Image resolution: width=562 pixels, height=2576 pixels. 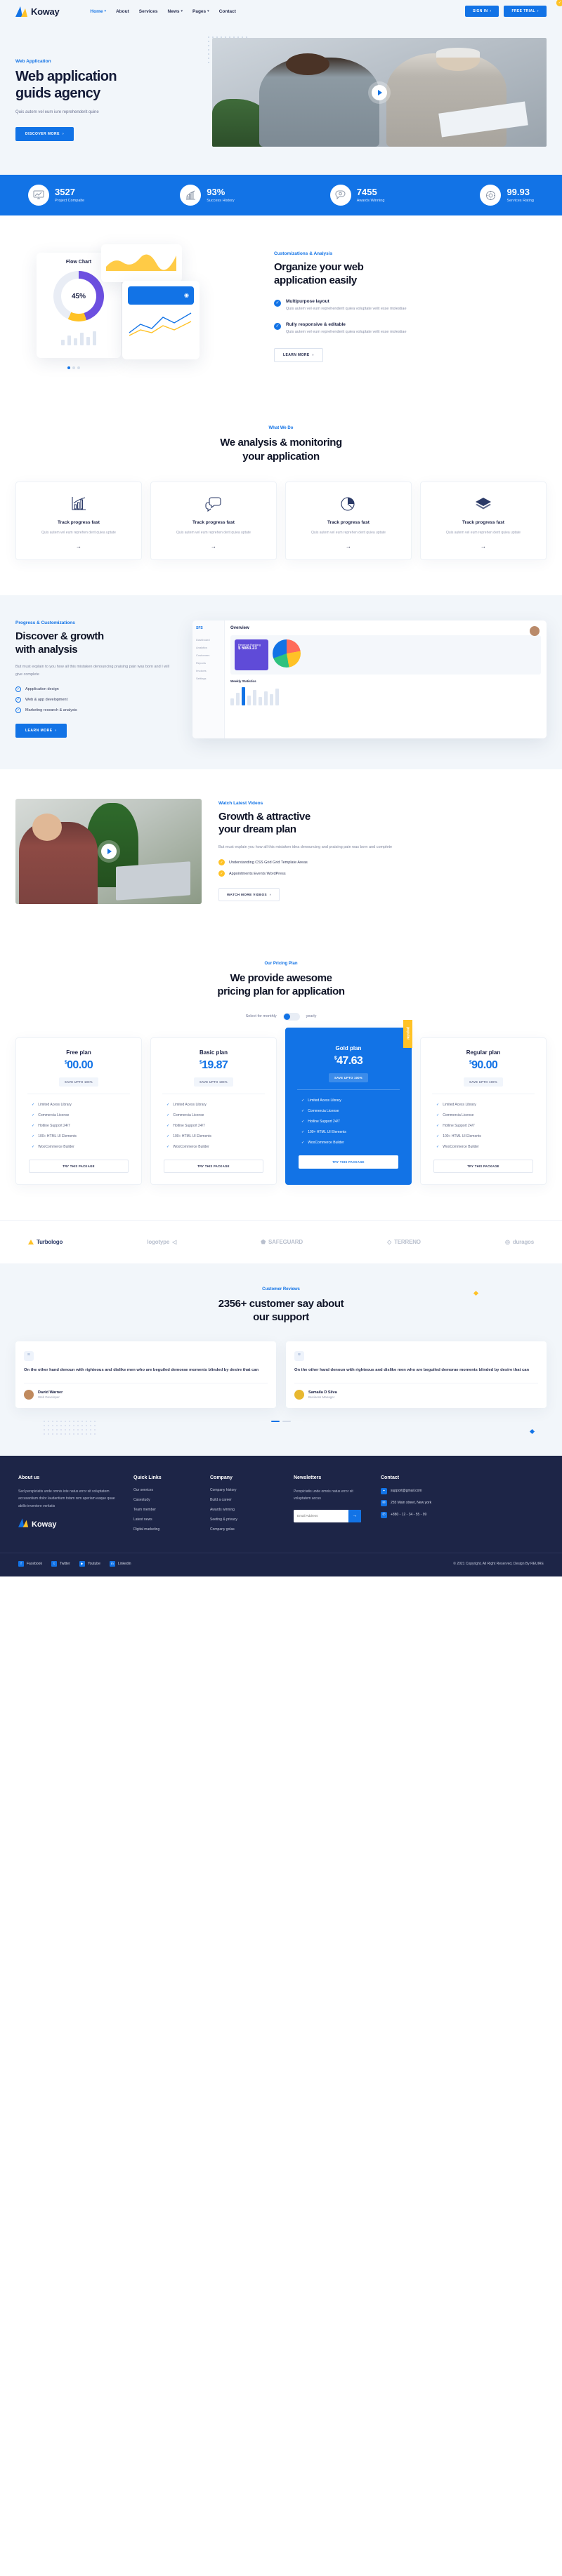 I want to click on dashboard-menu-item: Invoices, so click(x=208, y=671).